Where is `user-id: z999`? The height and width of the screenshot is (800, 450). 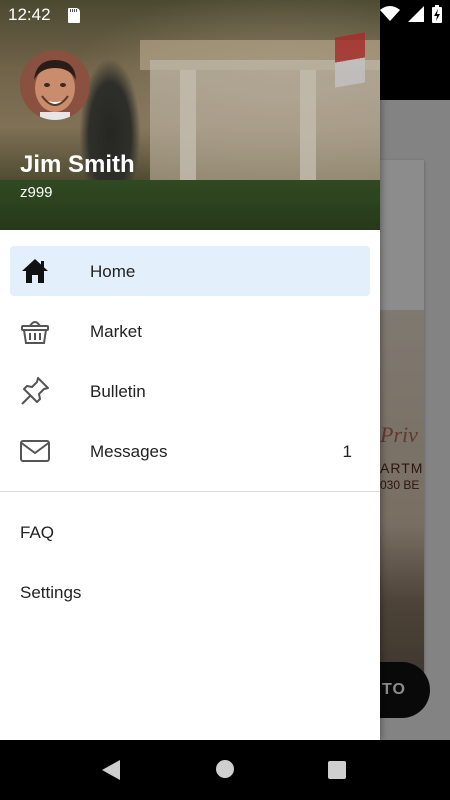
user-id: z999 is located at coordinates (36, 192).